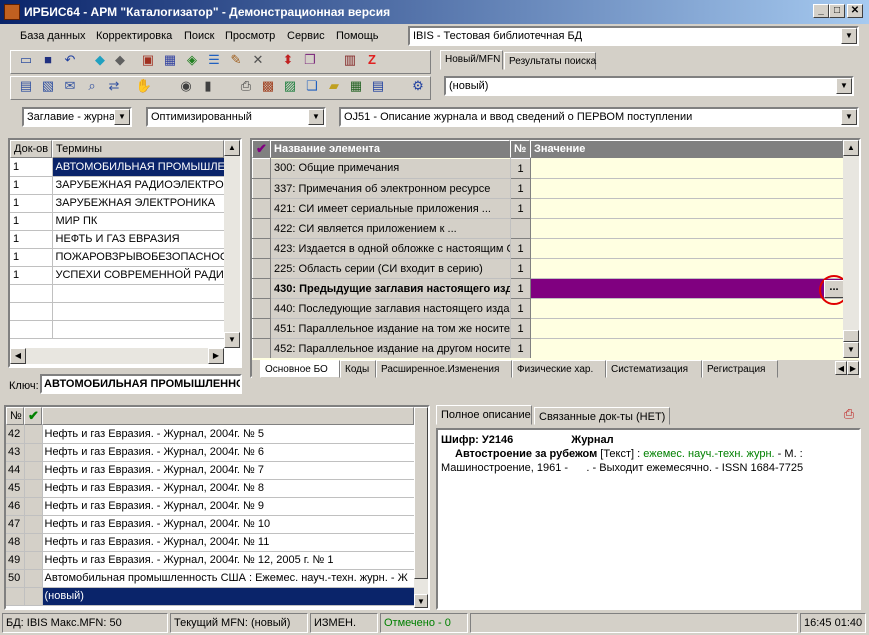 This screenshot has height=635, width=869. Describe the element at coordinates (559, 369) in the screenshot. I see `tab-physical: Физические хар.` at that location.